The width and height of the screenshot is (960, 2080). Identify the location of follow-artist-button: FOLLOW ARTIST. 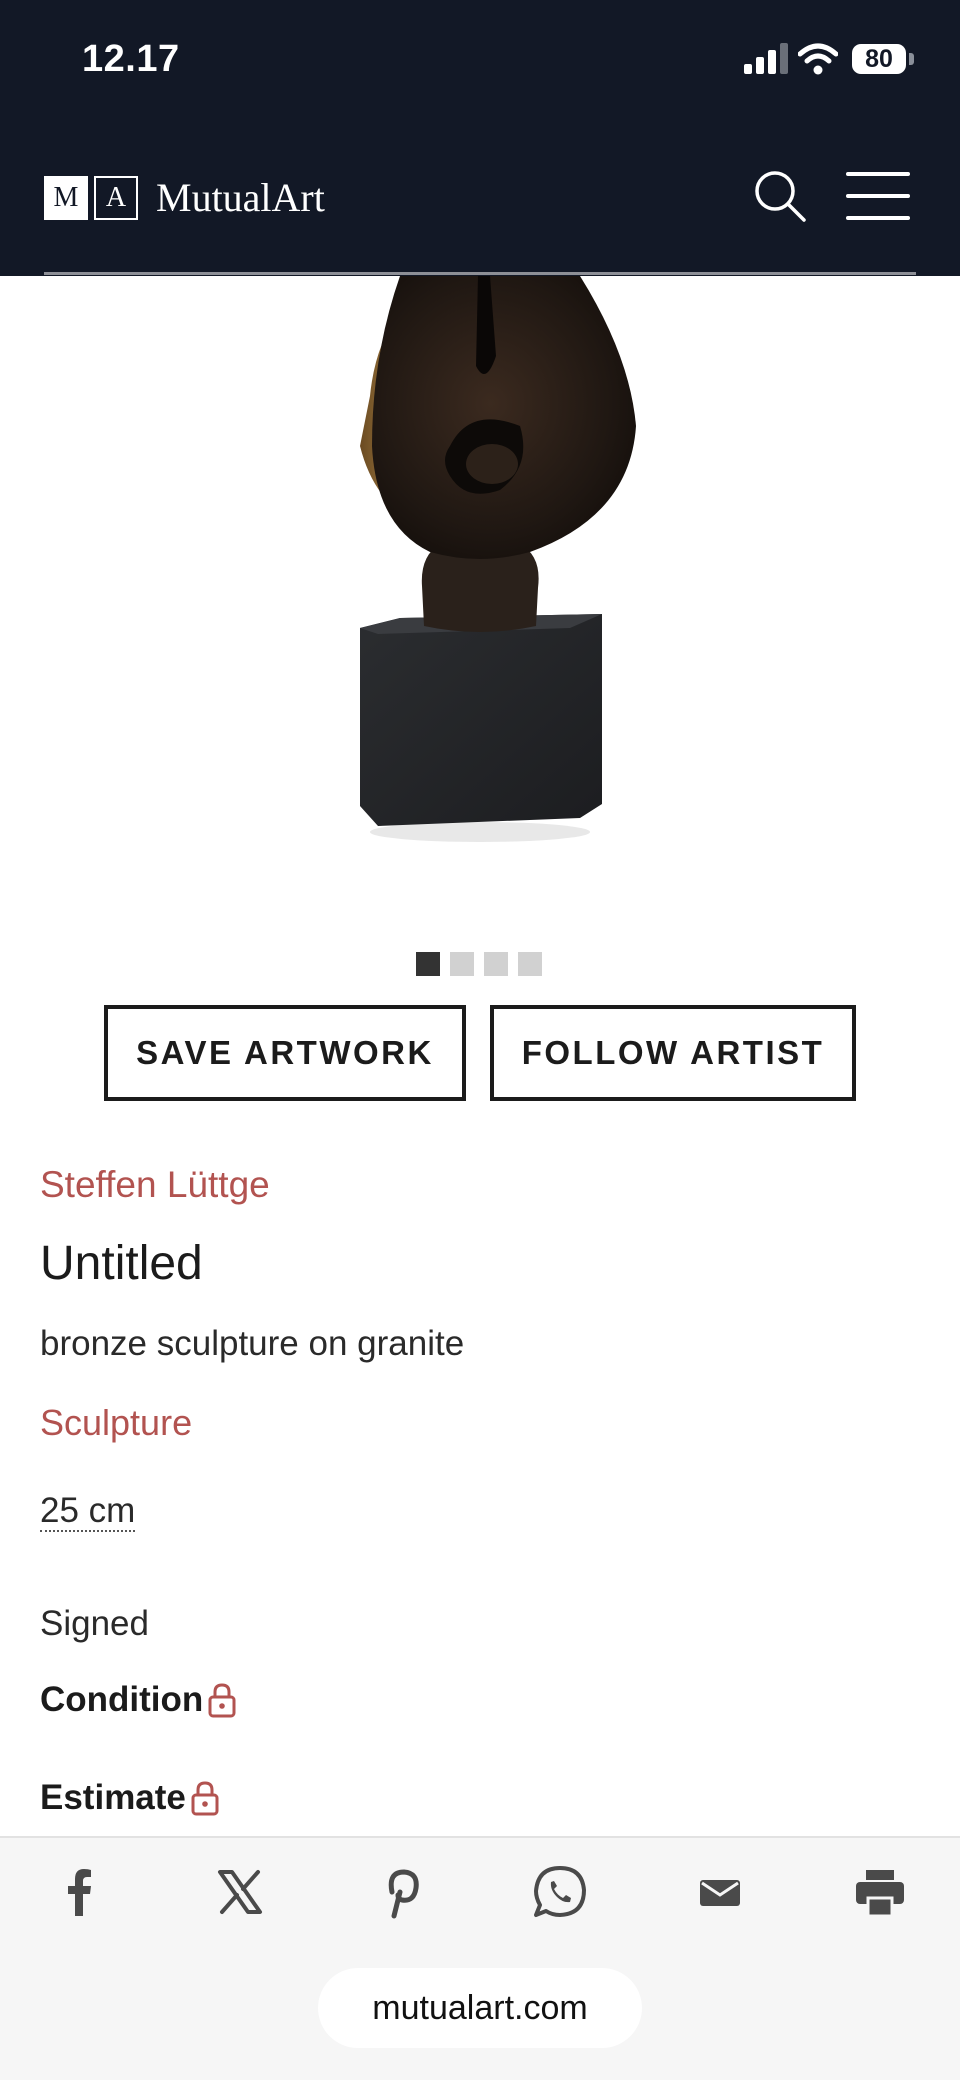
(673, 1053).